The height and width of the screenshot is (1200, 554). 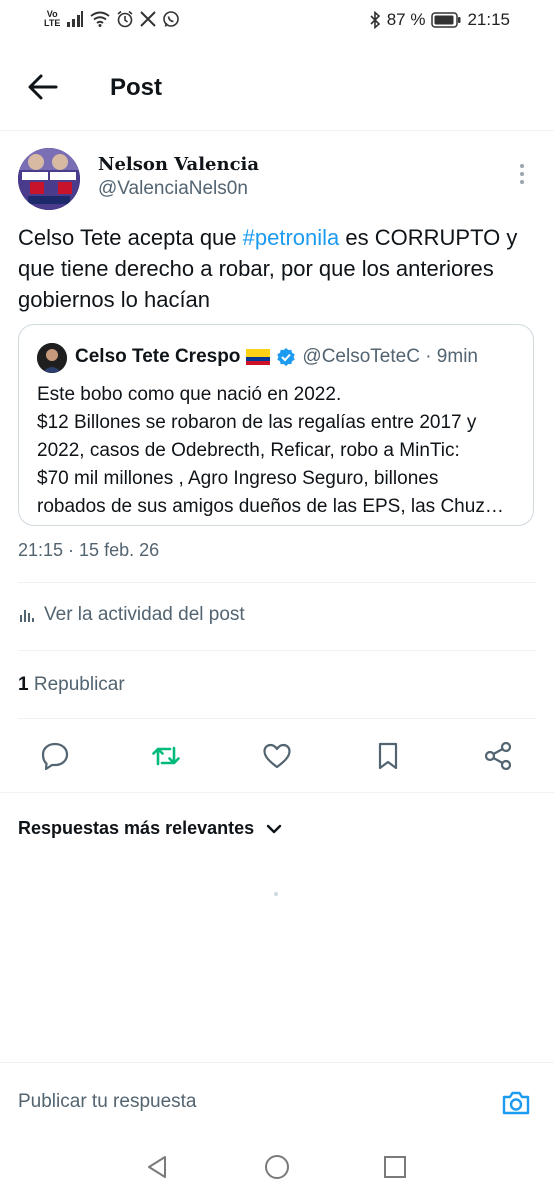 What do you see at coordinates (158, 1167) in the screenshot?
I see `nav-back-icon` at bounding box center [158, 1167].